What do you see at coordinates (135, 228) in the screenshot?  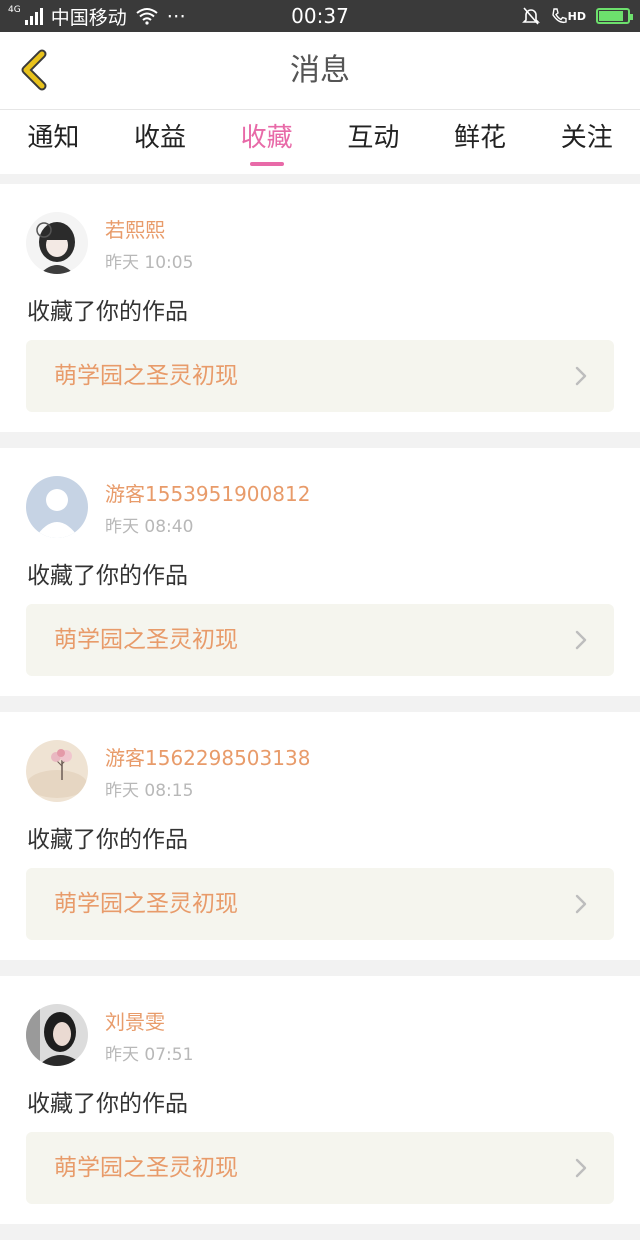 I see `user-name: 若熙熙` at bounding box center [135, 228].